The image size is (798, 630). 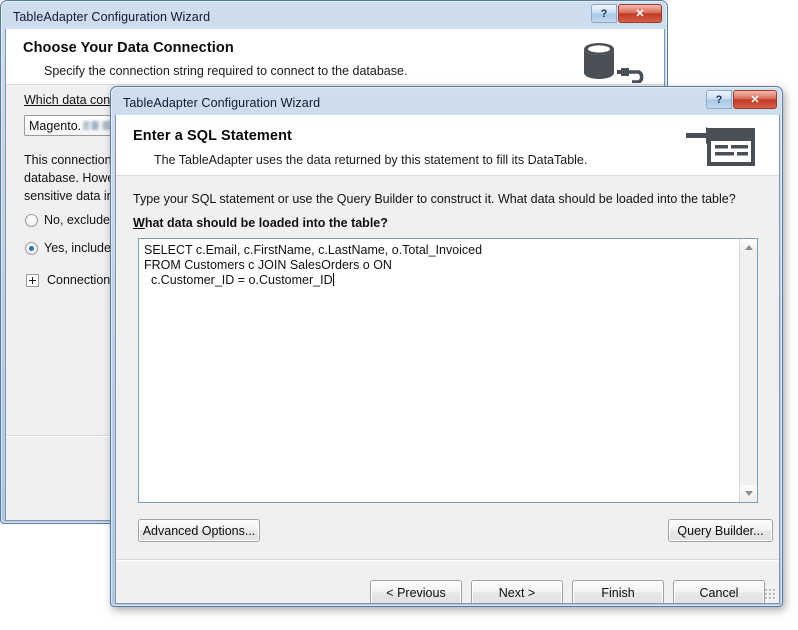 I want to click on cancel-button: Cancel, so click(x=719, y=591).